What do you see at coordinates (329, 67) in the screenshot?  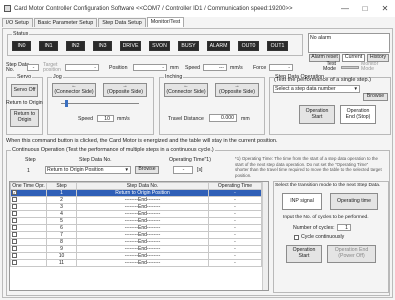 I see `test-mode-label: Test Mode` at bounding box center [329, 67].